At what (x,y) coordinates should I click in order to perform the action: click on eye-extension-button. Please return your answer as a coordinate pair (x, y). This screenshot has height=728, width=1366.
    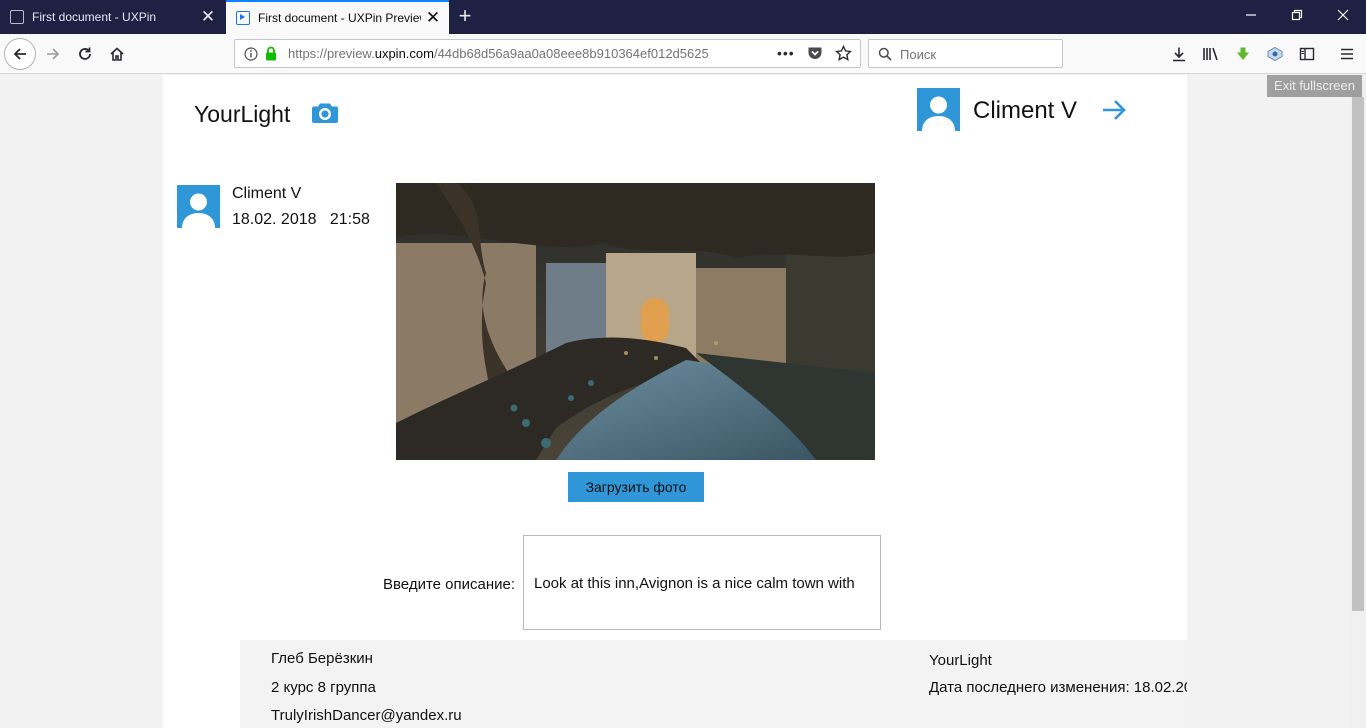
    Looking at the image, I should click on (1275, 54).